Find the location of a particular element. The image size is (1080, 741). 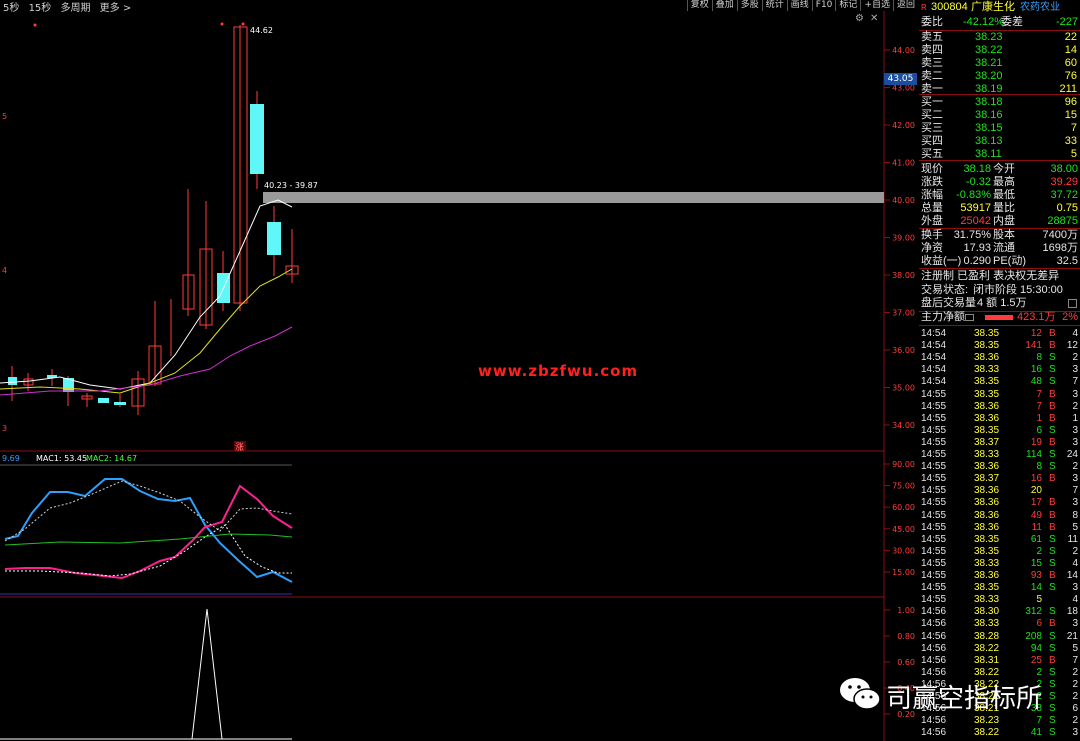

site-watermark: www.zbzfwu.com is located at coordinates (558, 371).